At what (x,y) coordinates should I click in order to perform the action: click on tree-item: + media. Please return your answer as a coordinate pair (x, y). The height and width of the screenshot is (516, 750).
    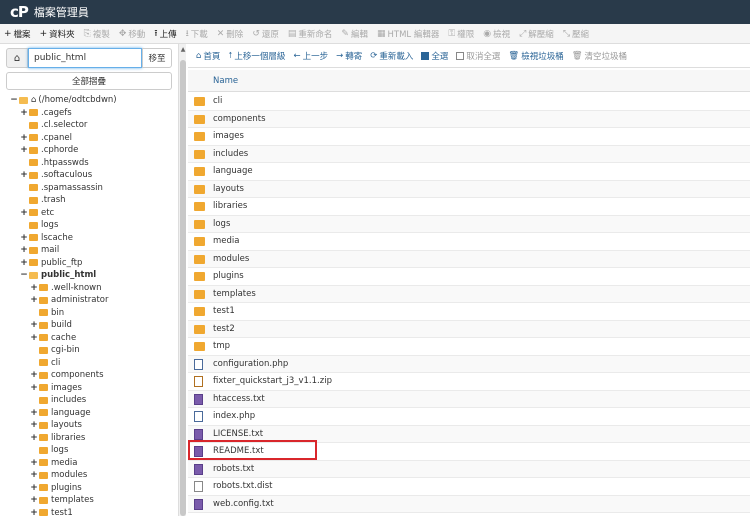
    Looking at the image, I should click on (53, 463).